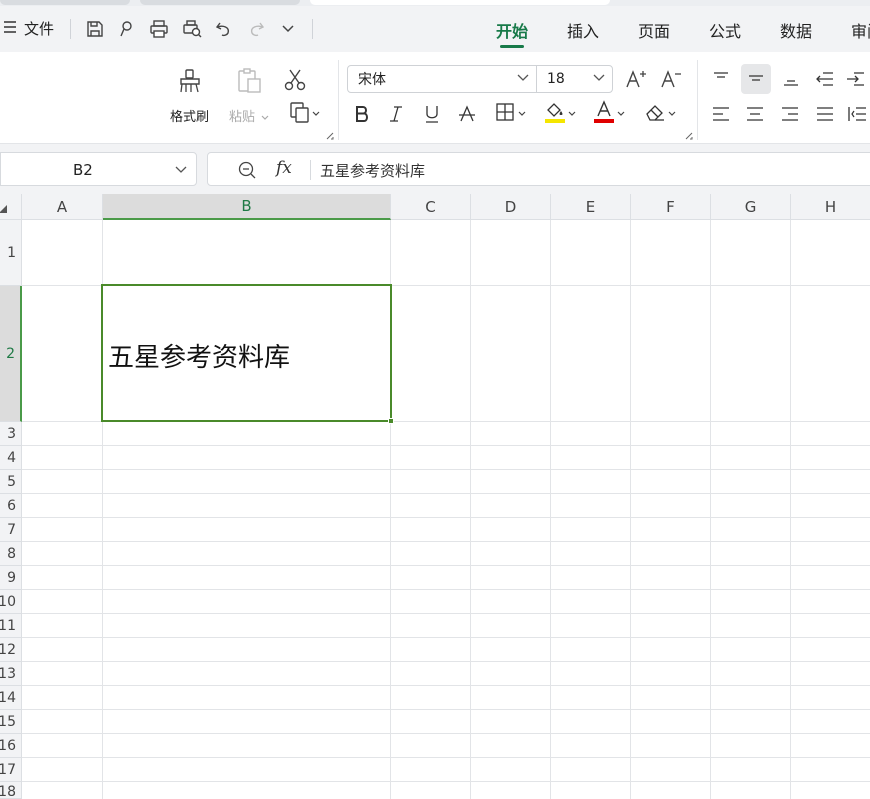 Image resolution: width=870 pixels, height=799 pixels. Describe the element at coordinates (300, 114) in the screenshot. I see `copy-icon` at that location.